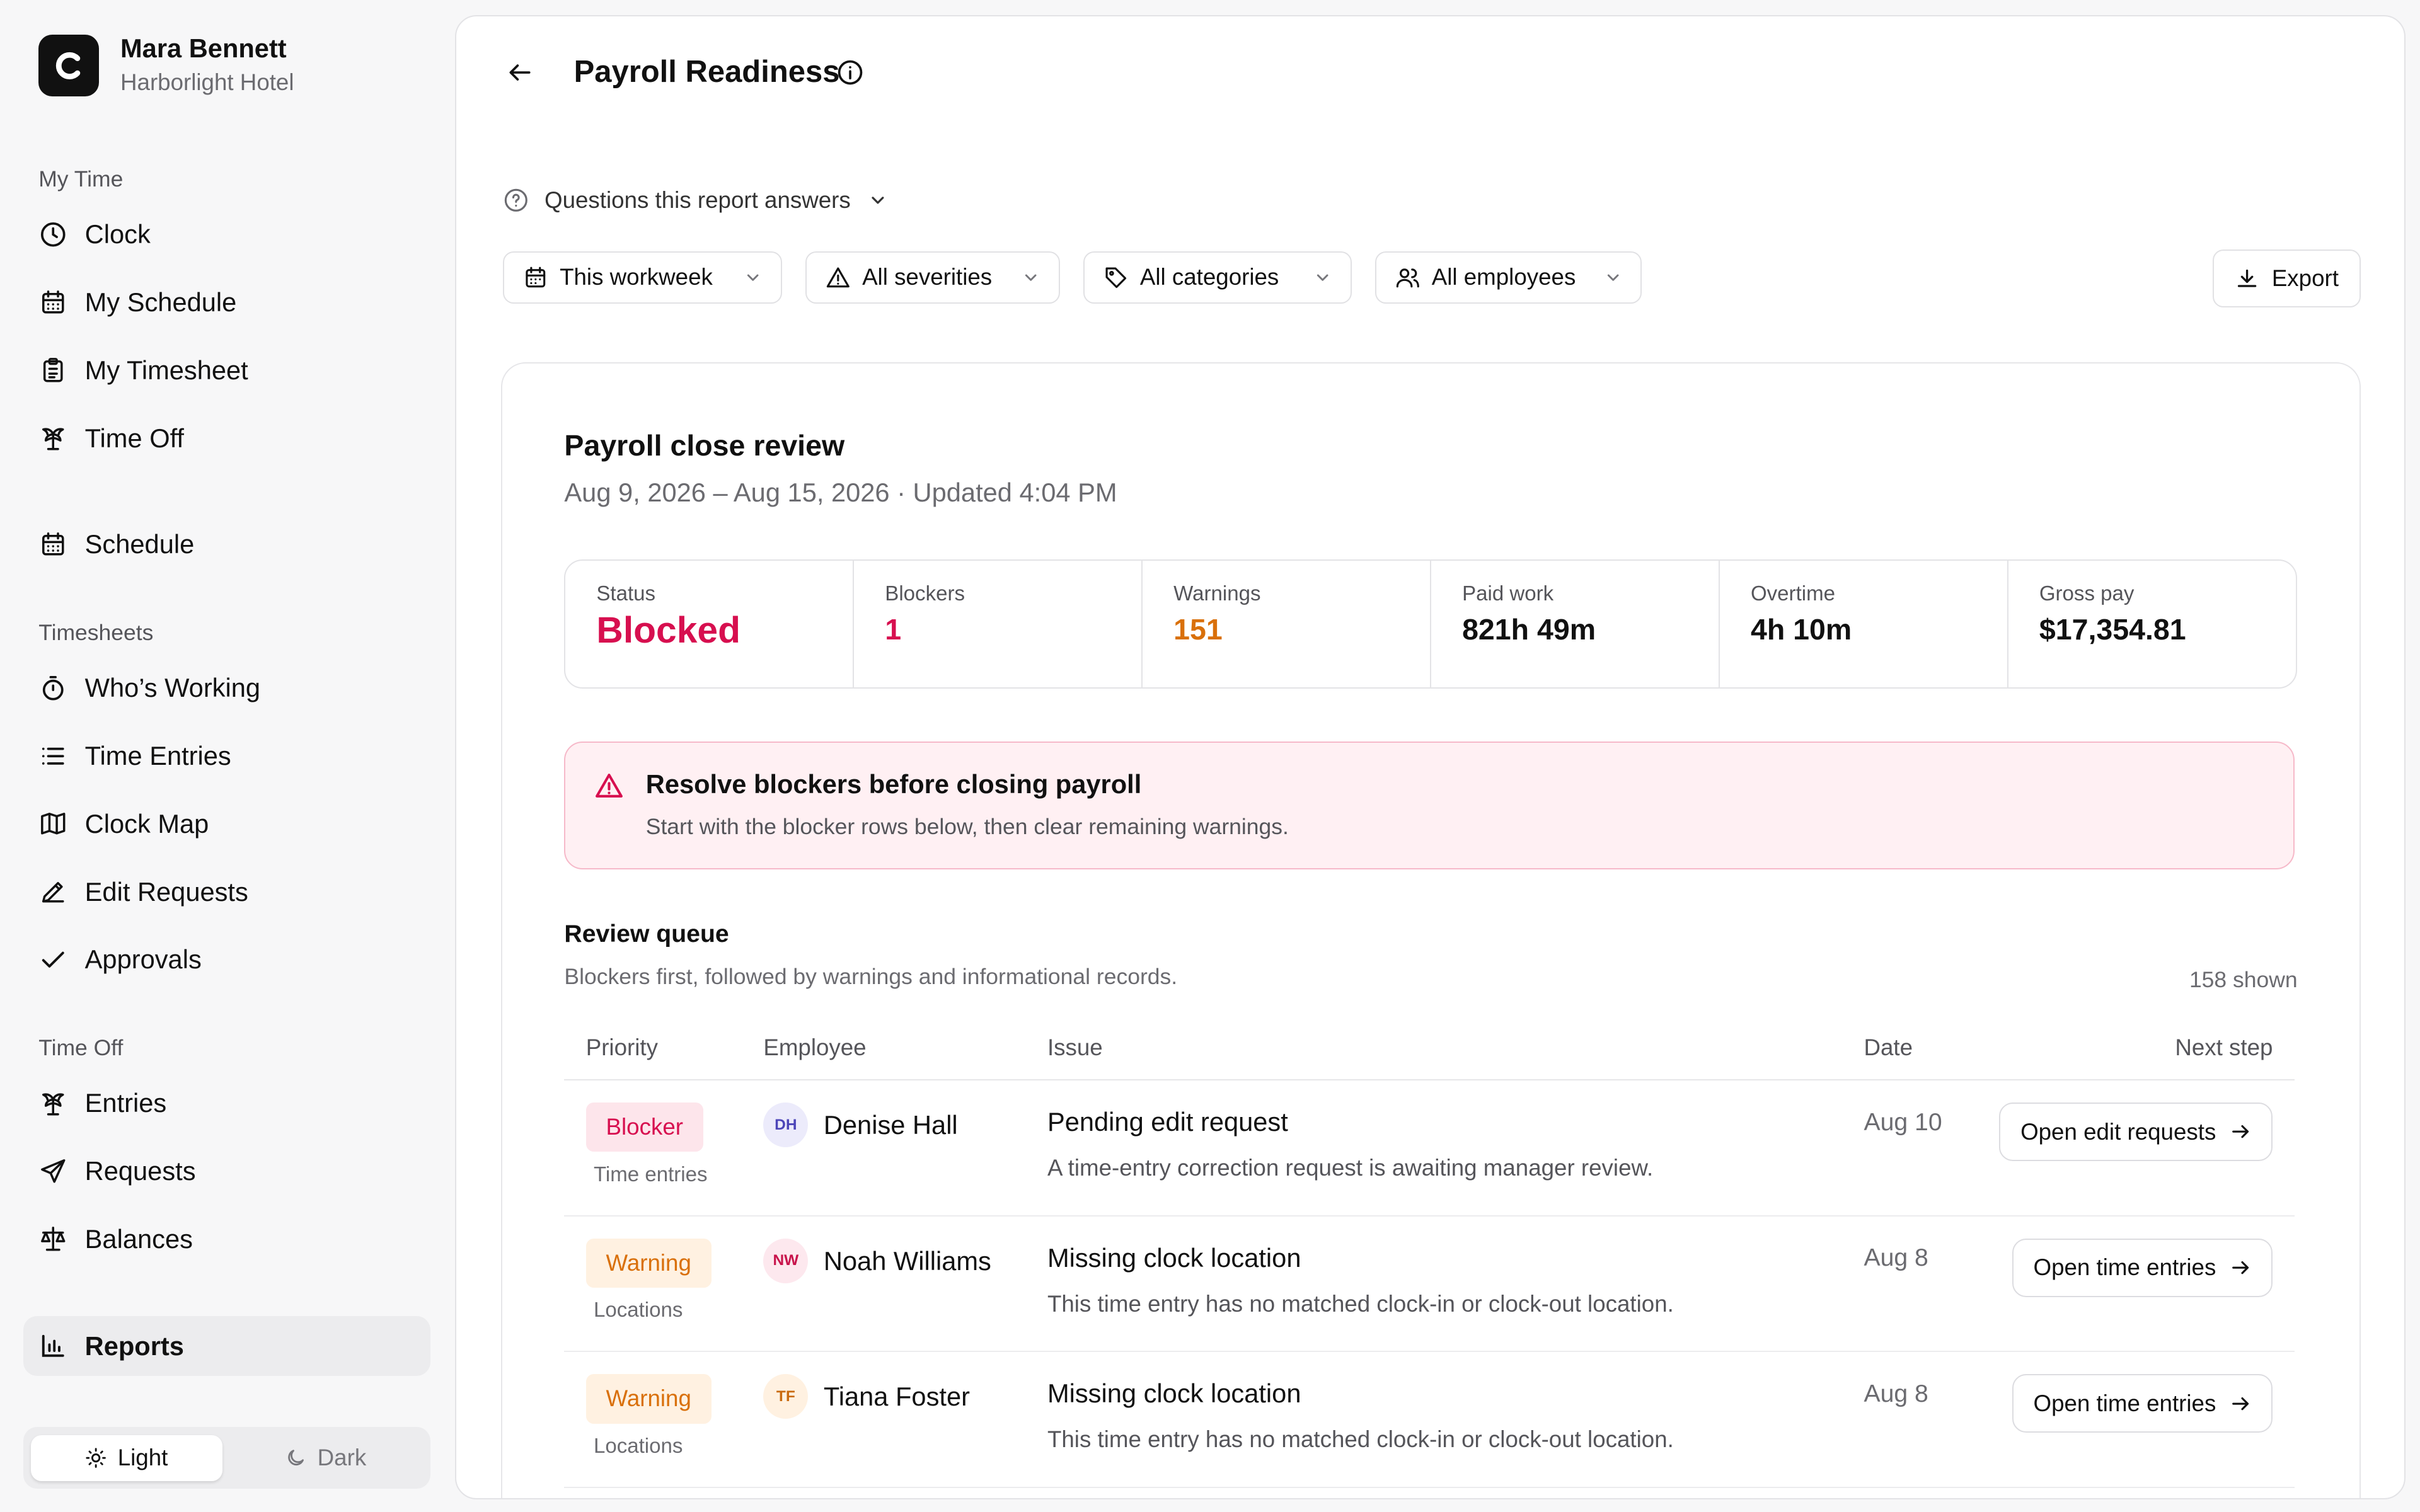  I want to click on sidebar-item-whos-working: Who’s Working, so click(149, 688).